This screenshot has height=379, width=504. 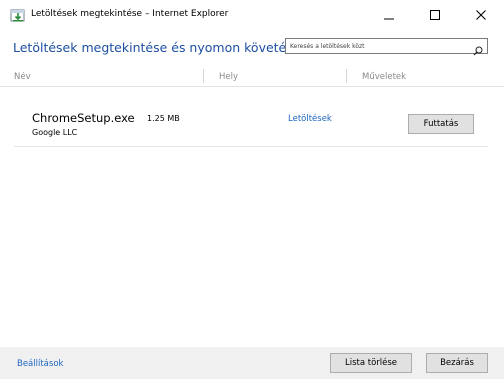 What do you see at coordinates (251, 146) in the screenshot?
I see `row-divider` at bounding box center [251, 146].